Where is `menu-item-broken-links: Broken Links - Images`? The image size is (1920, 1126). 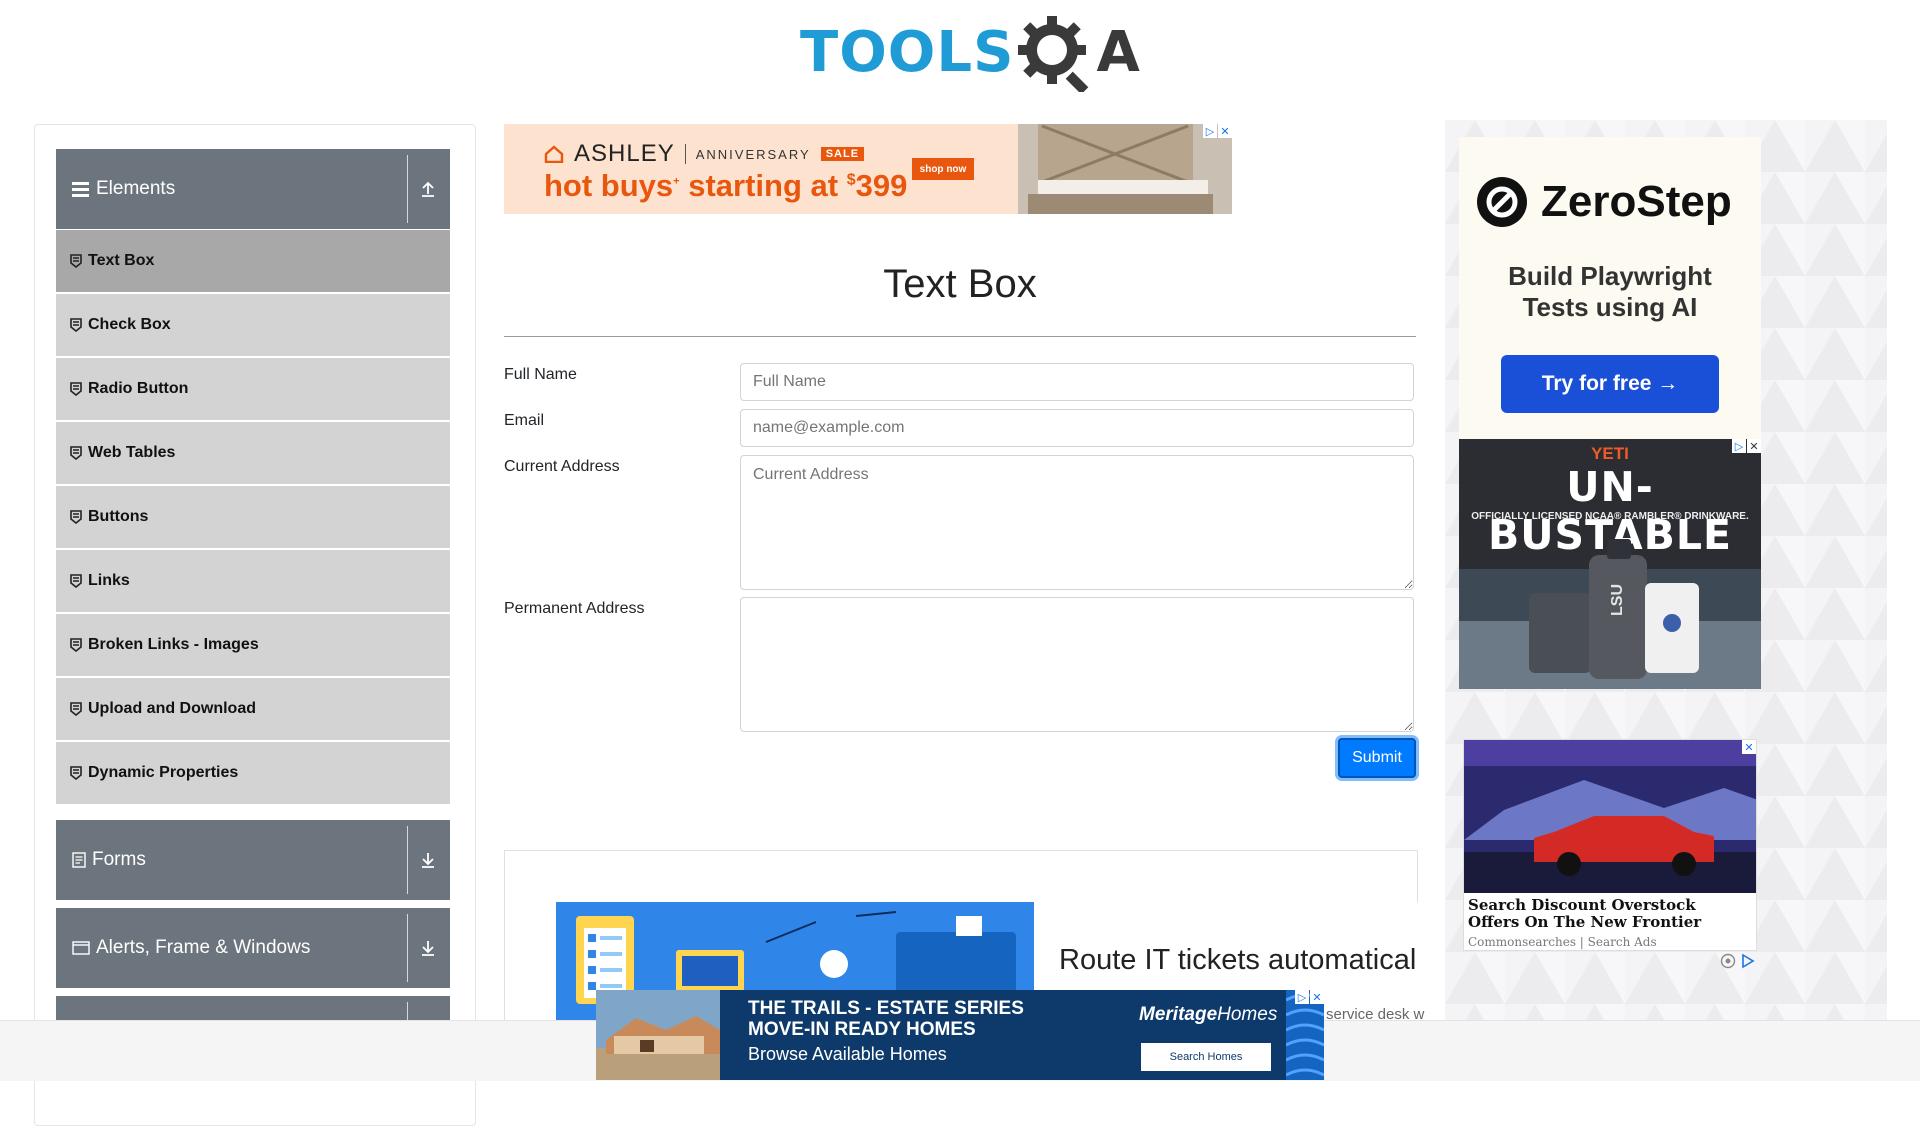 menu-item-broken-links: Broken Links - Images is located at coordinates (253, 645).